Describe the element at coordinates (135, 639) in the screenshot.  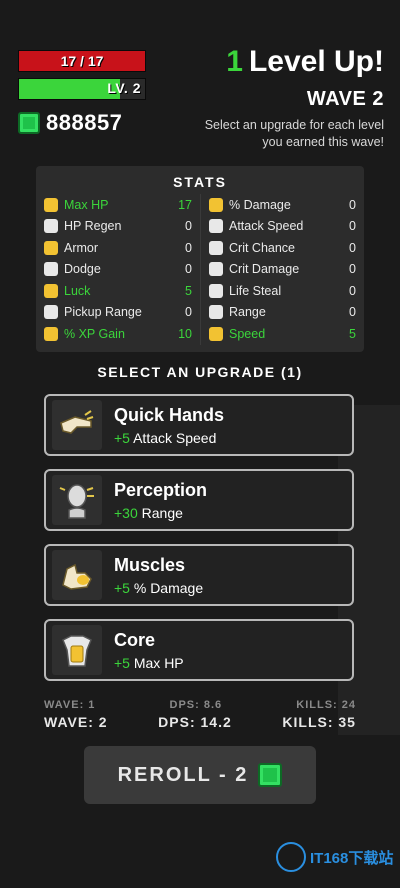
I see `upgrade-name: Core` at that location.